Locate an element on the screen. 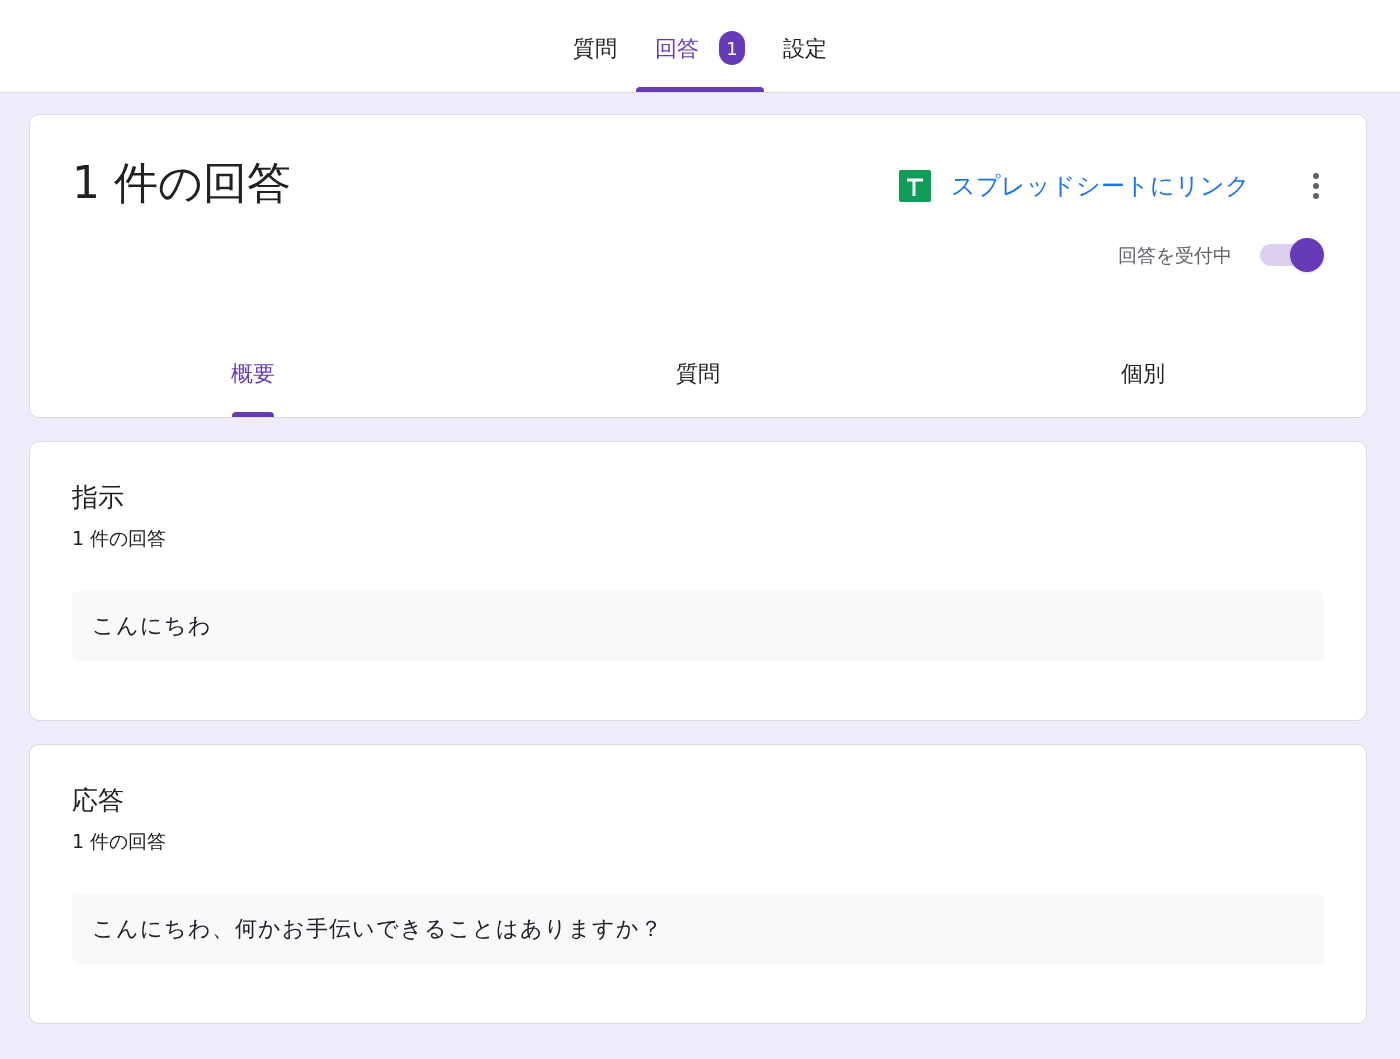  accepting-label: 回答を受付中 is located at coordinates (1175, 255).